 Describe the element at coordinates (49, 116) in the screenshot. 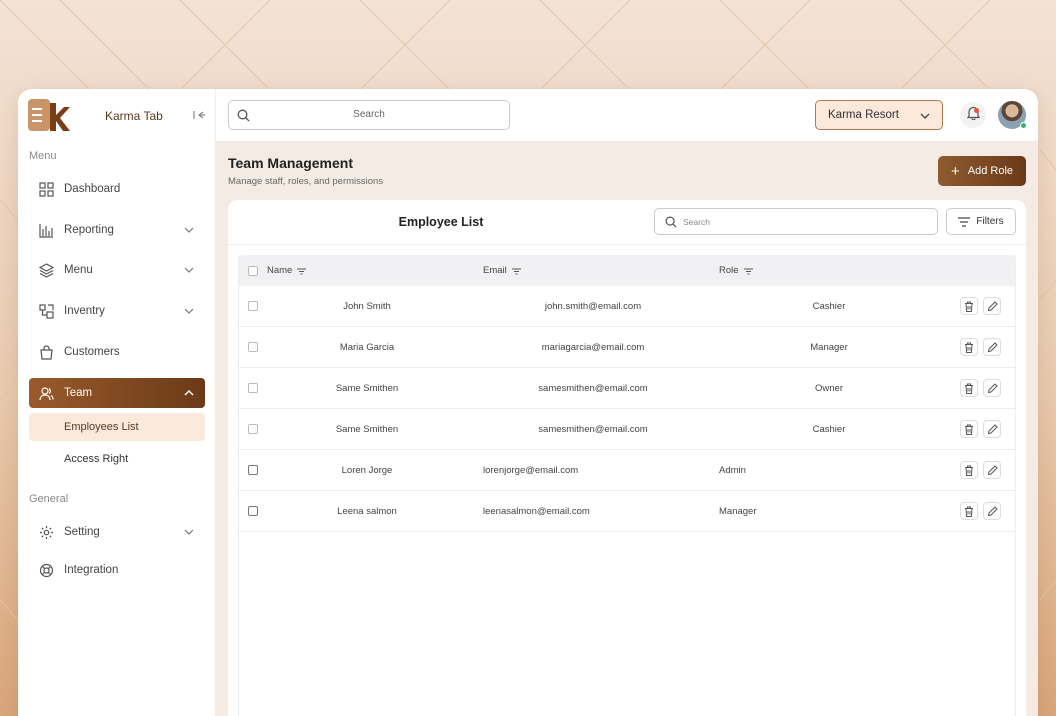

I see `karma-tab-logo` at that location.